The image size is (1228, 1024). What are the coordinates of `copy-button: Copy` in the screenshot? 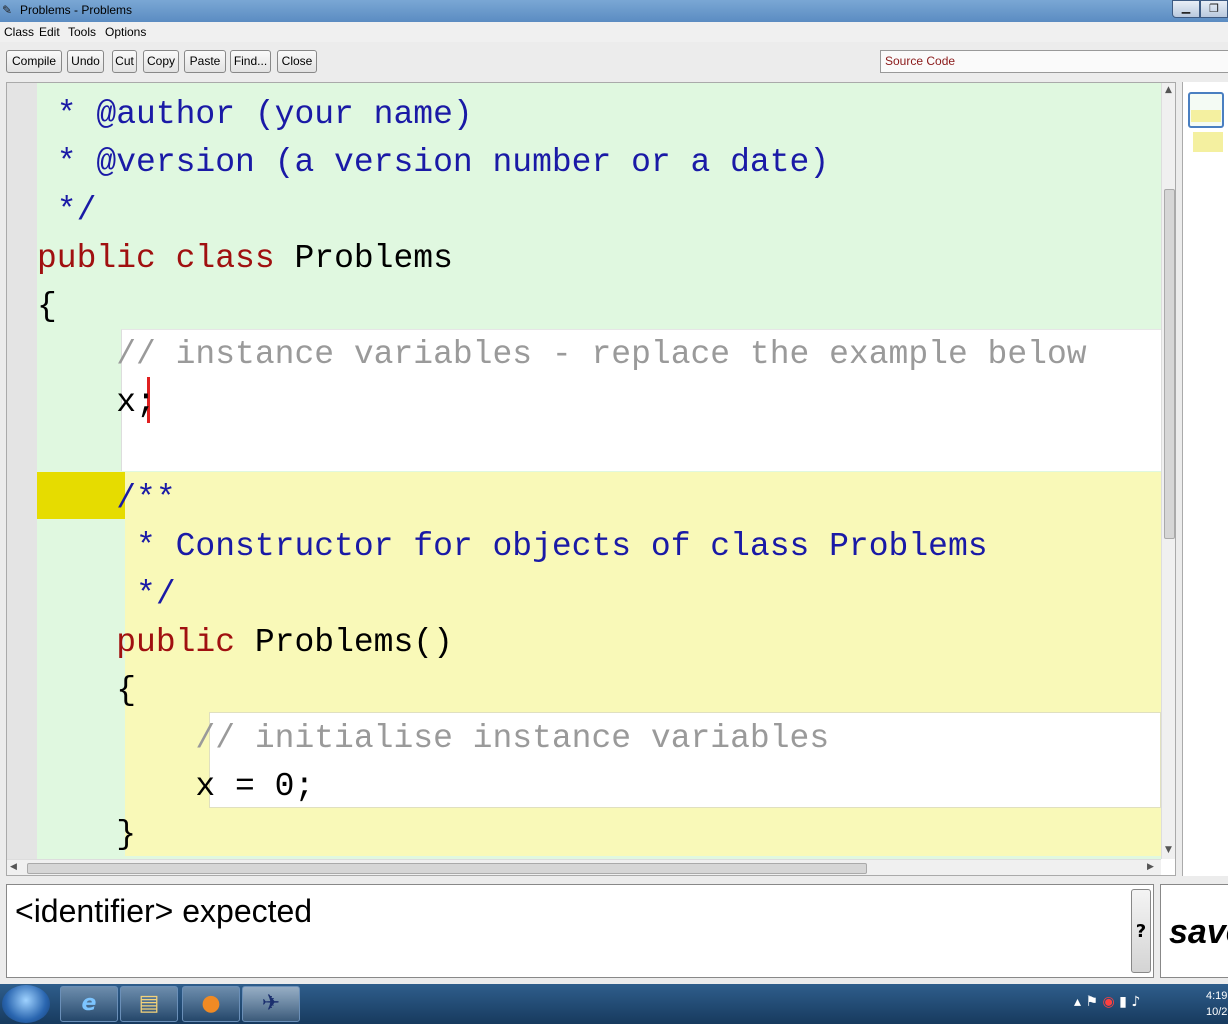 It's located at (161, 61).